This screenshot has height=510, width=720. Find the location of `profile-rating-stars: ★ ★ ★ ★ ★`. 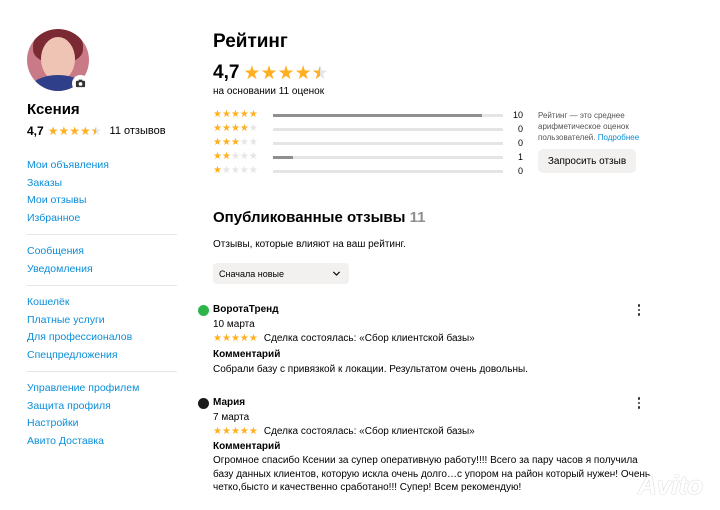

profile-rating-stars: ★ ★ ★ ★ ★ is located at coordinates (75, 131).